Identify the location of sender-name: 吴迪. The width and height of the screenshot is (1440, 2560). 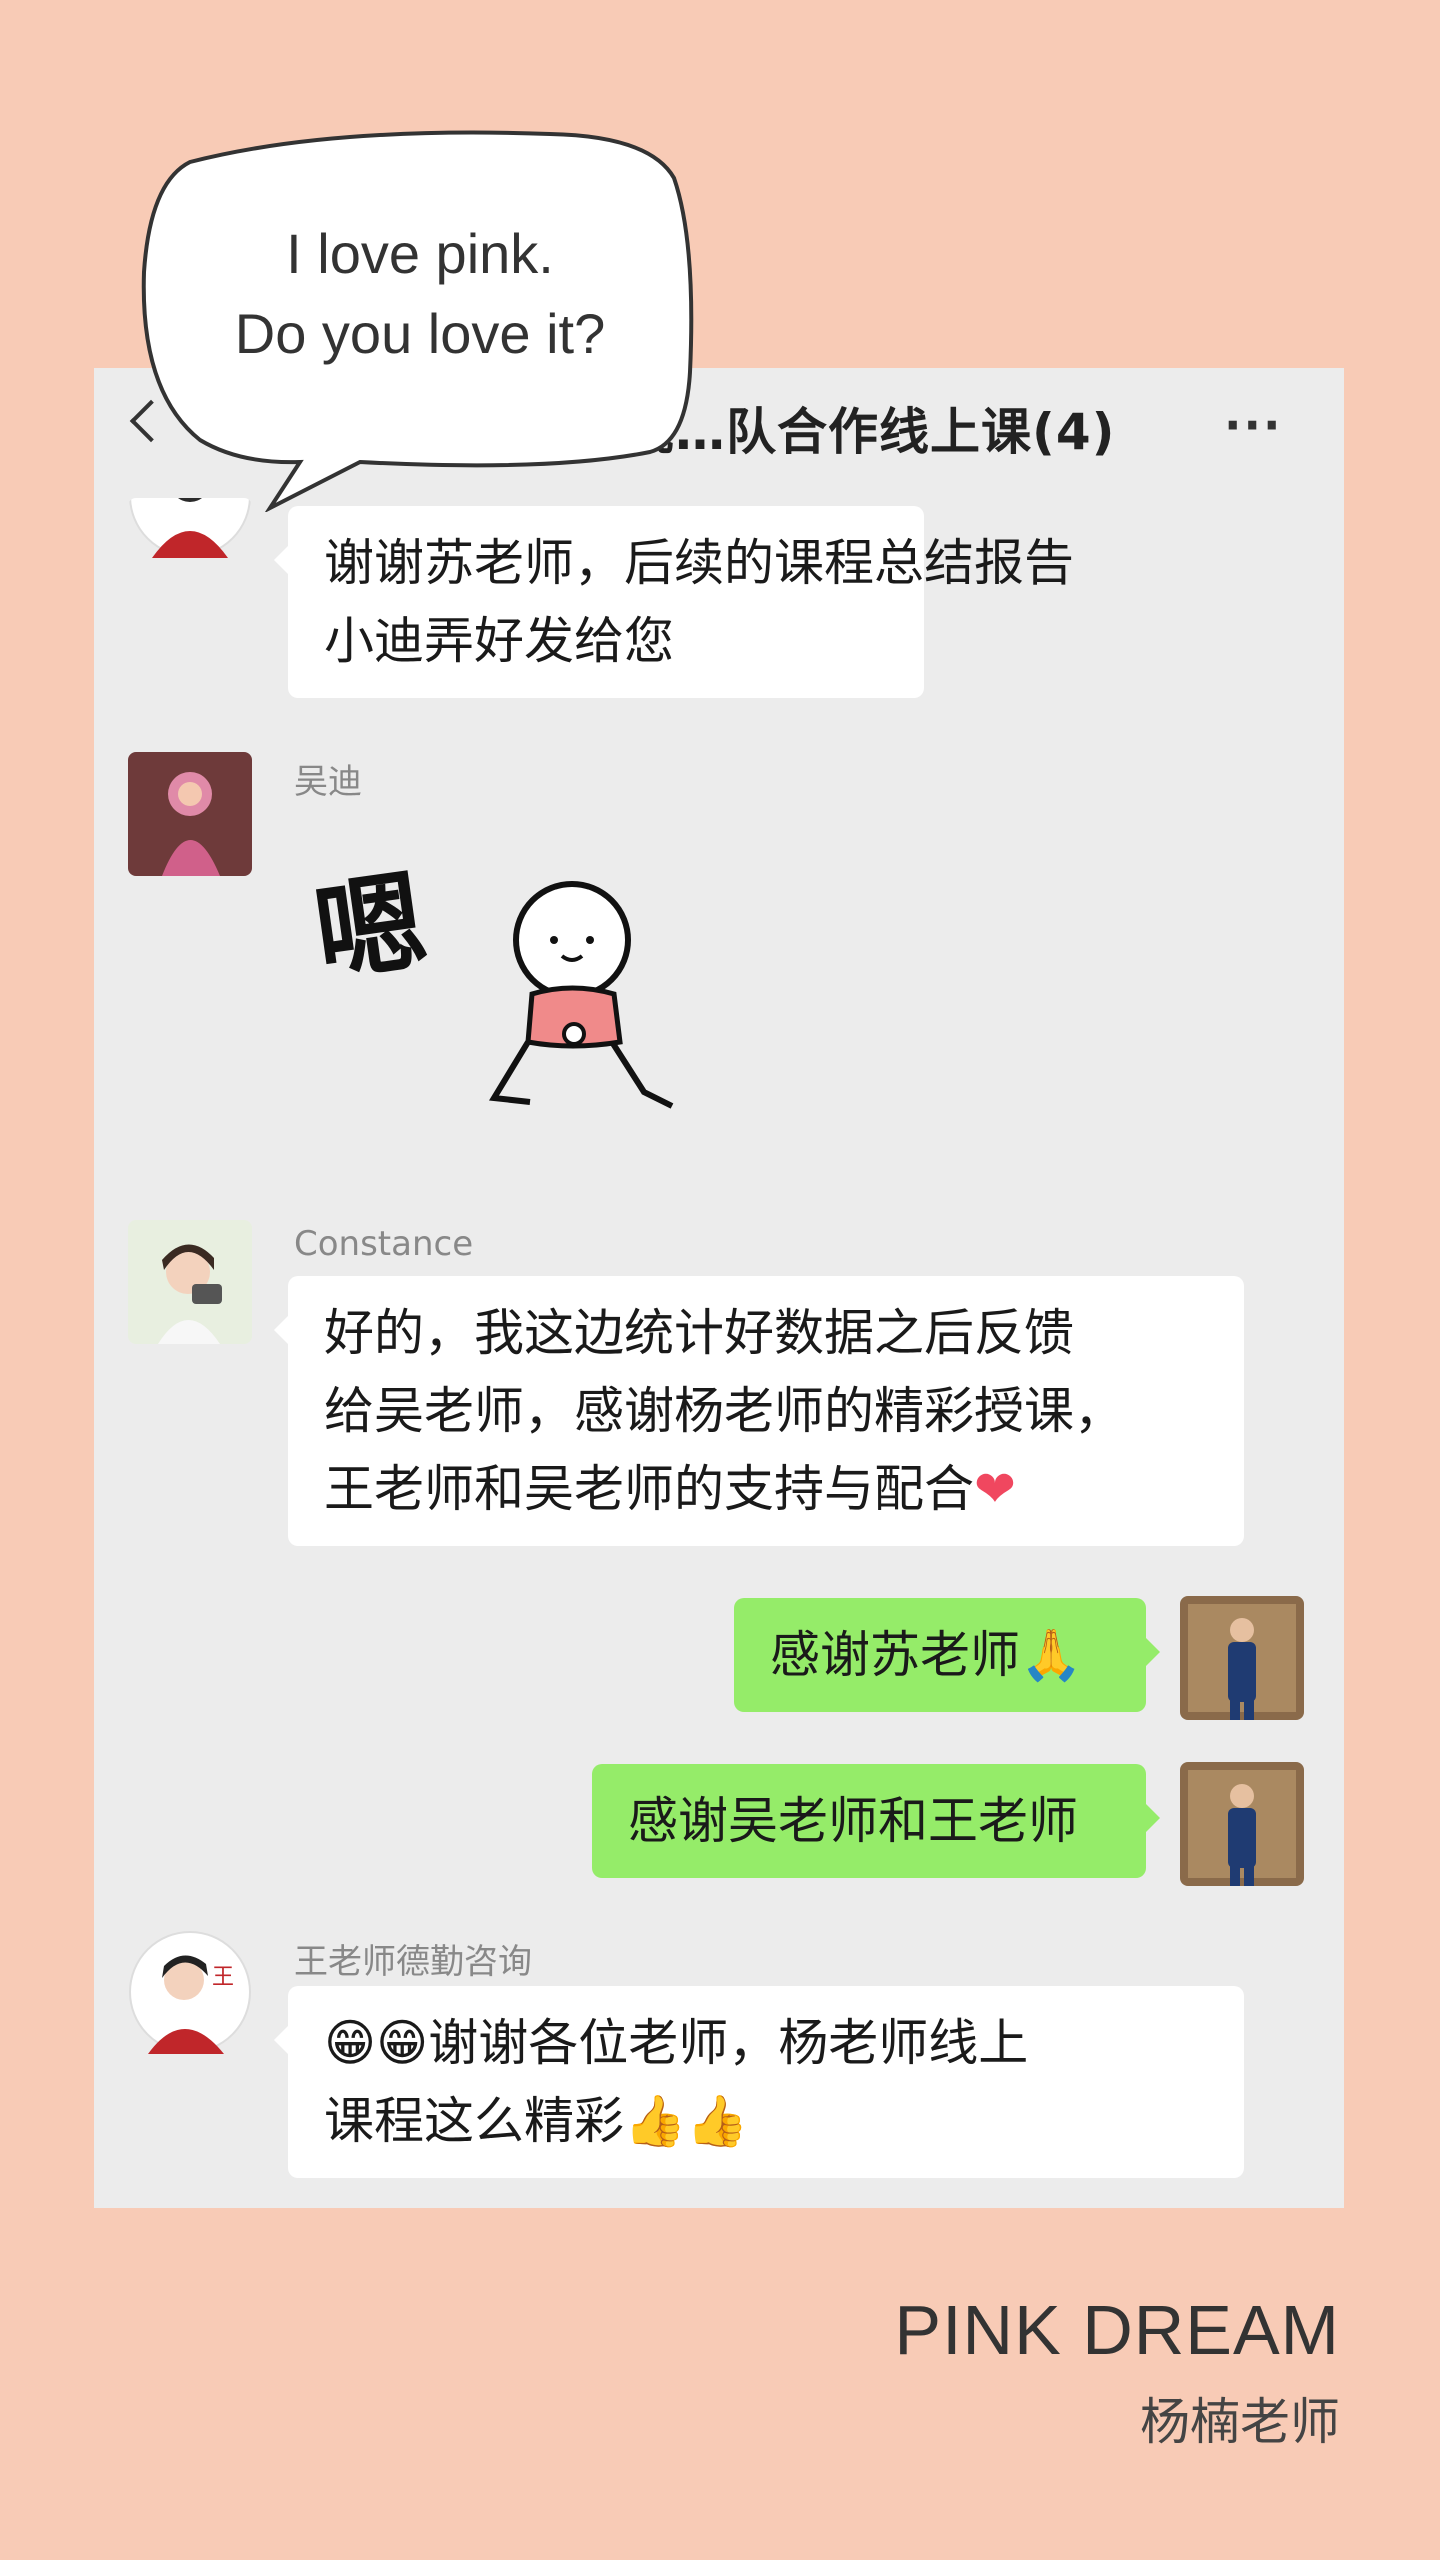
(328, 782).